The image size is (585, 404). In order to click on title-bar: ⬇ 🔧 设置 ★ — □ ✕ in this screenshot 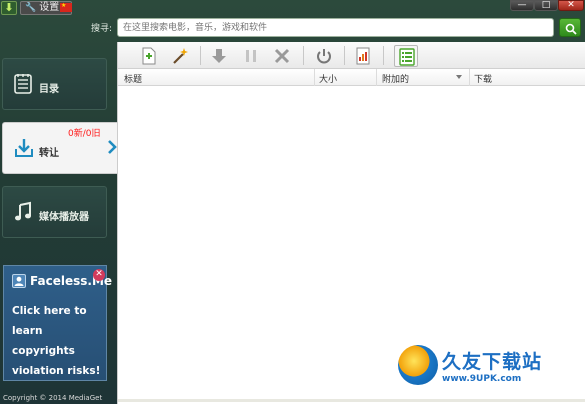, I will do `click(292, 8)`.